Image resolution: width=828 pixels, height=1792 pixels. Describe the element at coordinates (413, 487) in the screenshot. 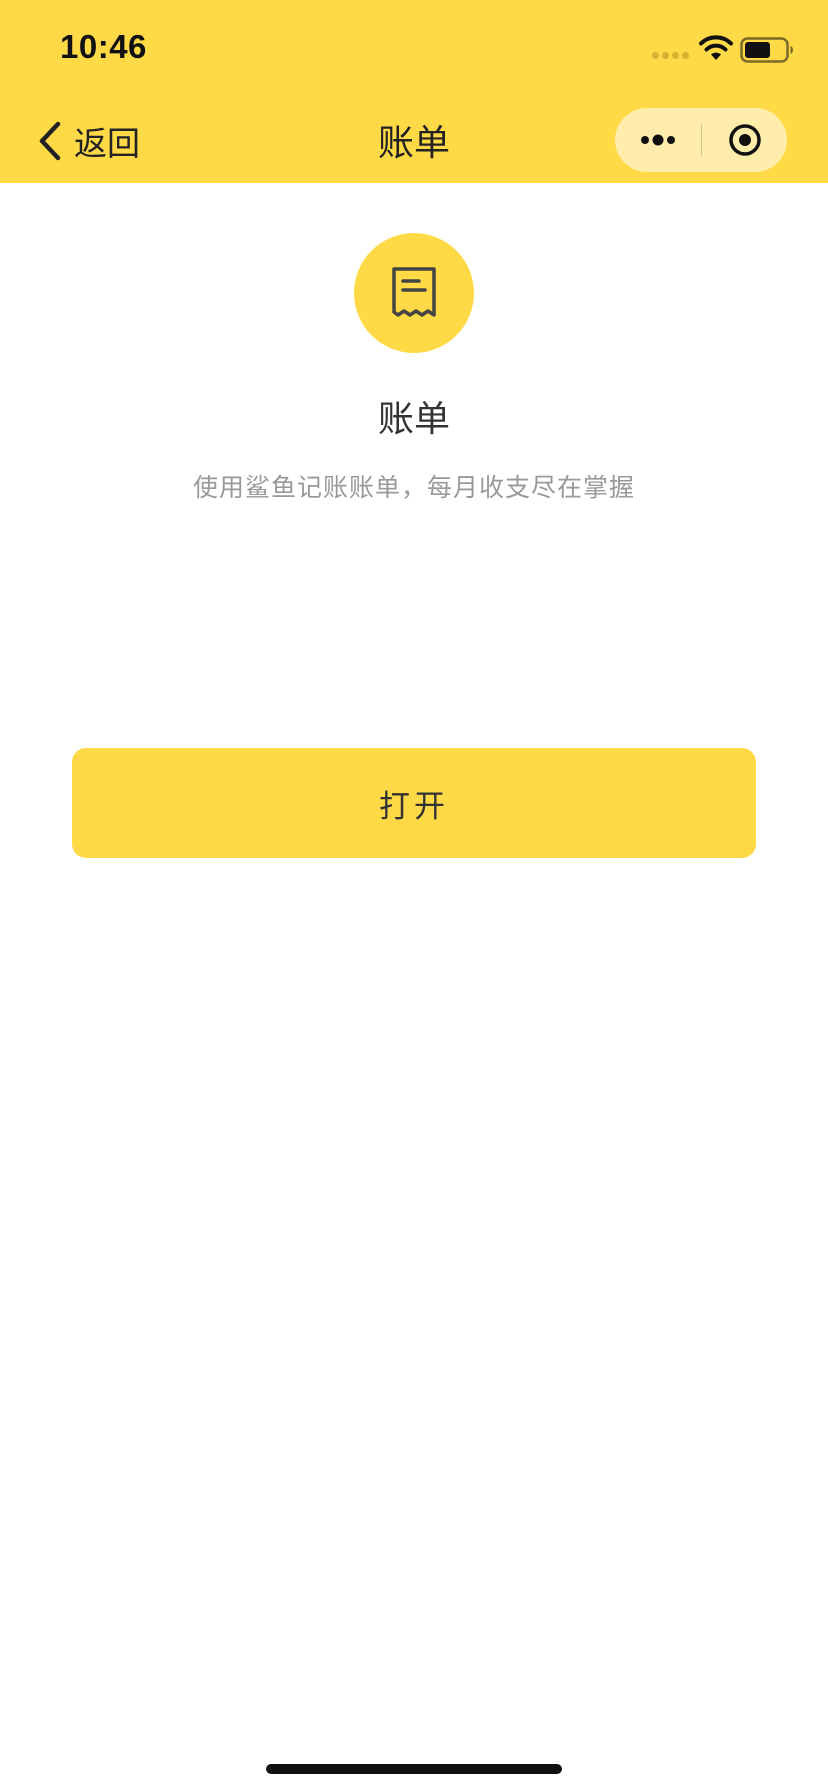

I see `feature-description: 使用鲨鱼记账账单，每月收支尽在掌握` at that location.